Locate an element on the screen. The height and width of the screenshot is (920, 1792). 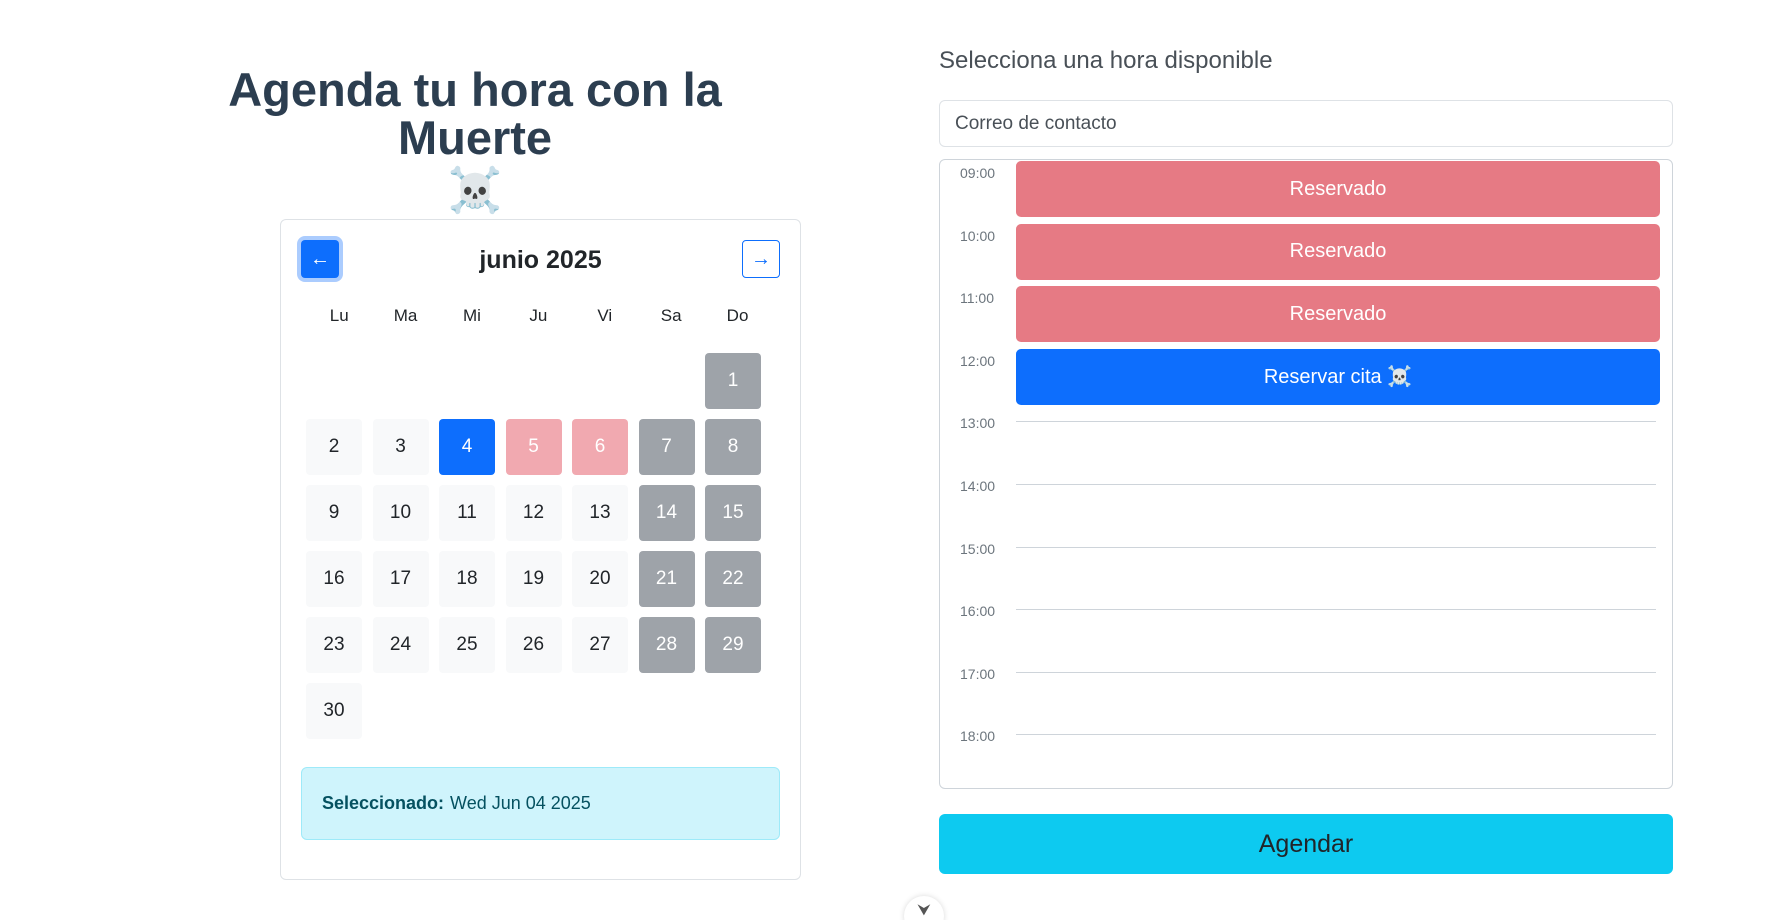
time-slot-row: 17:00 is located at coordinates (1306, 692).